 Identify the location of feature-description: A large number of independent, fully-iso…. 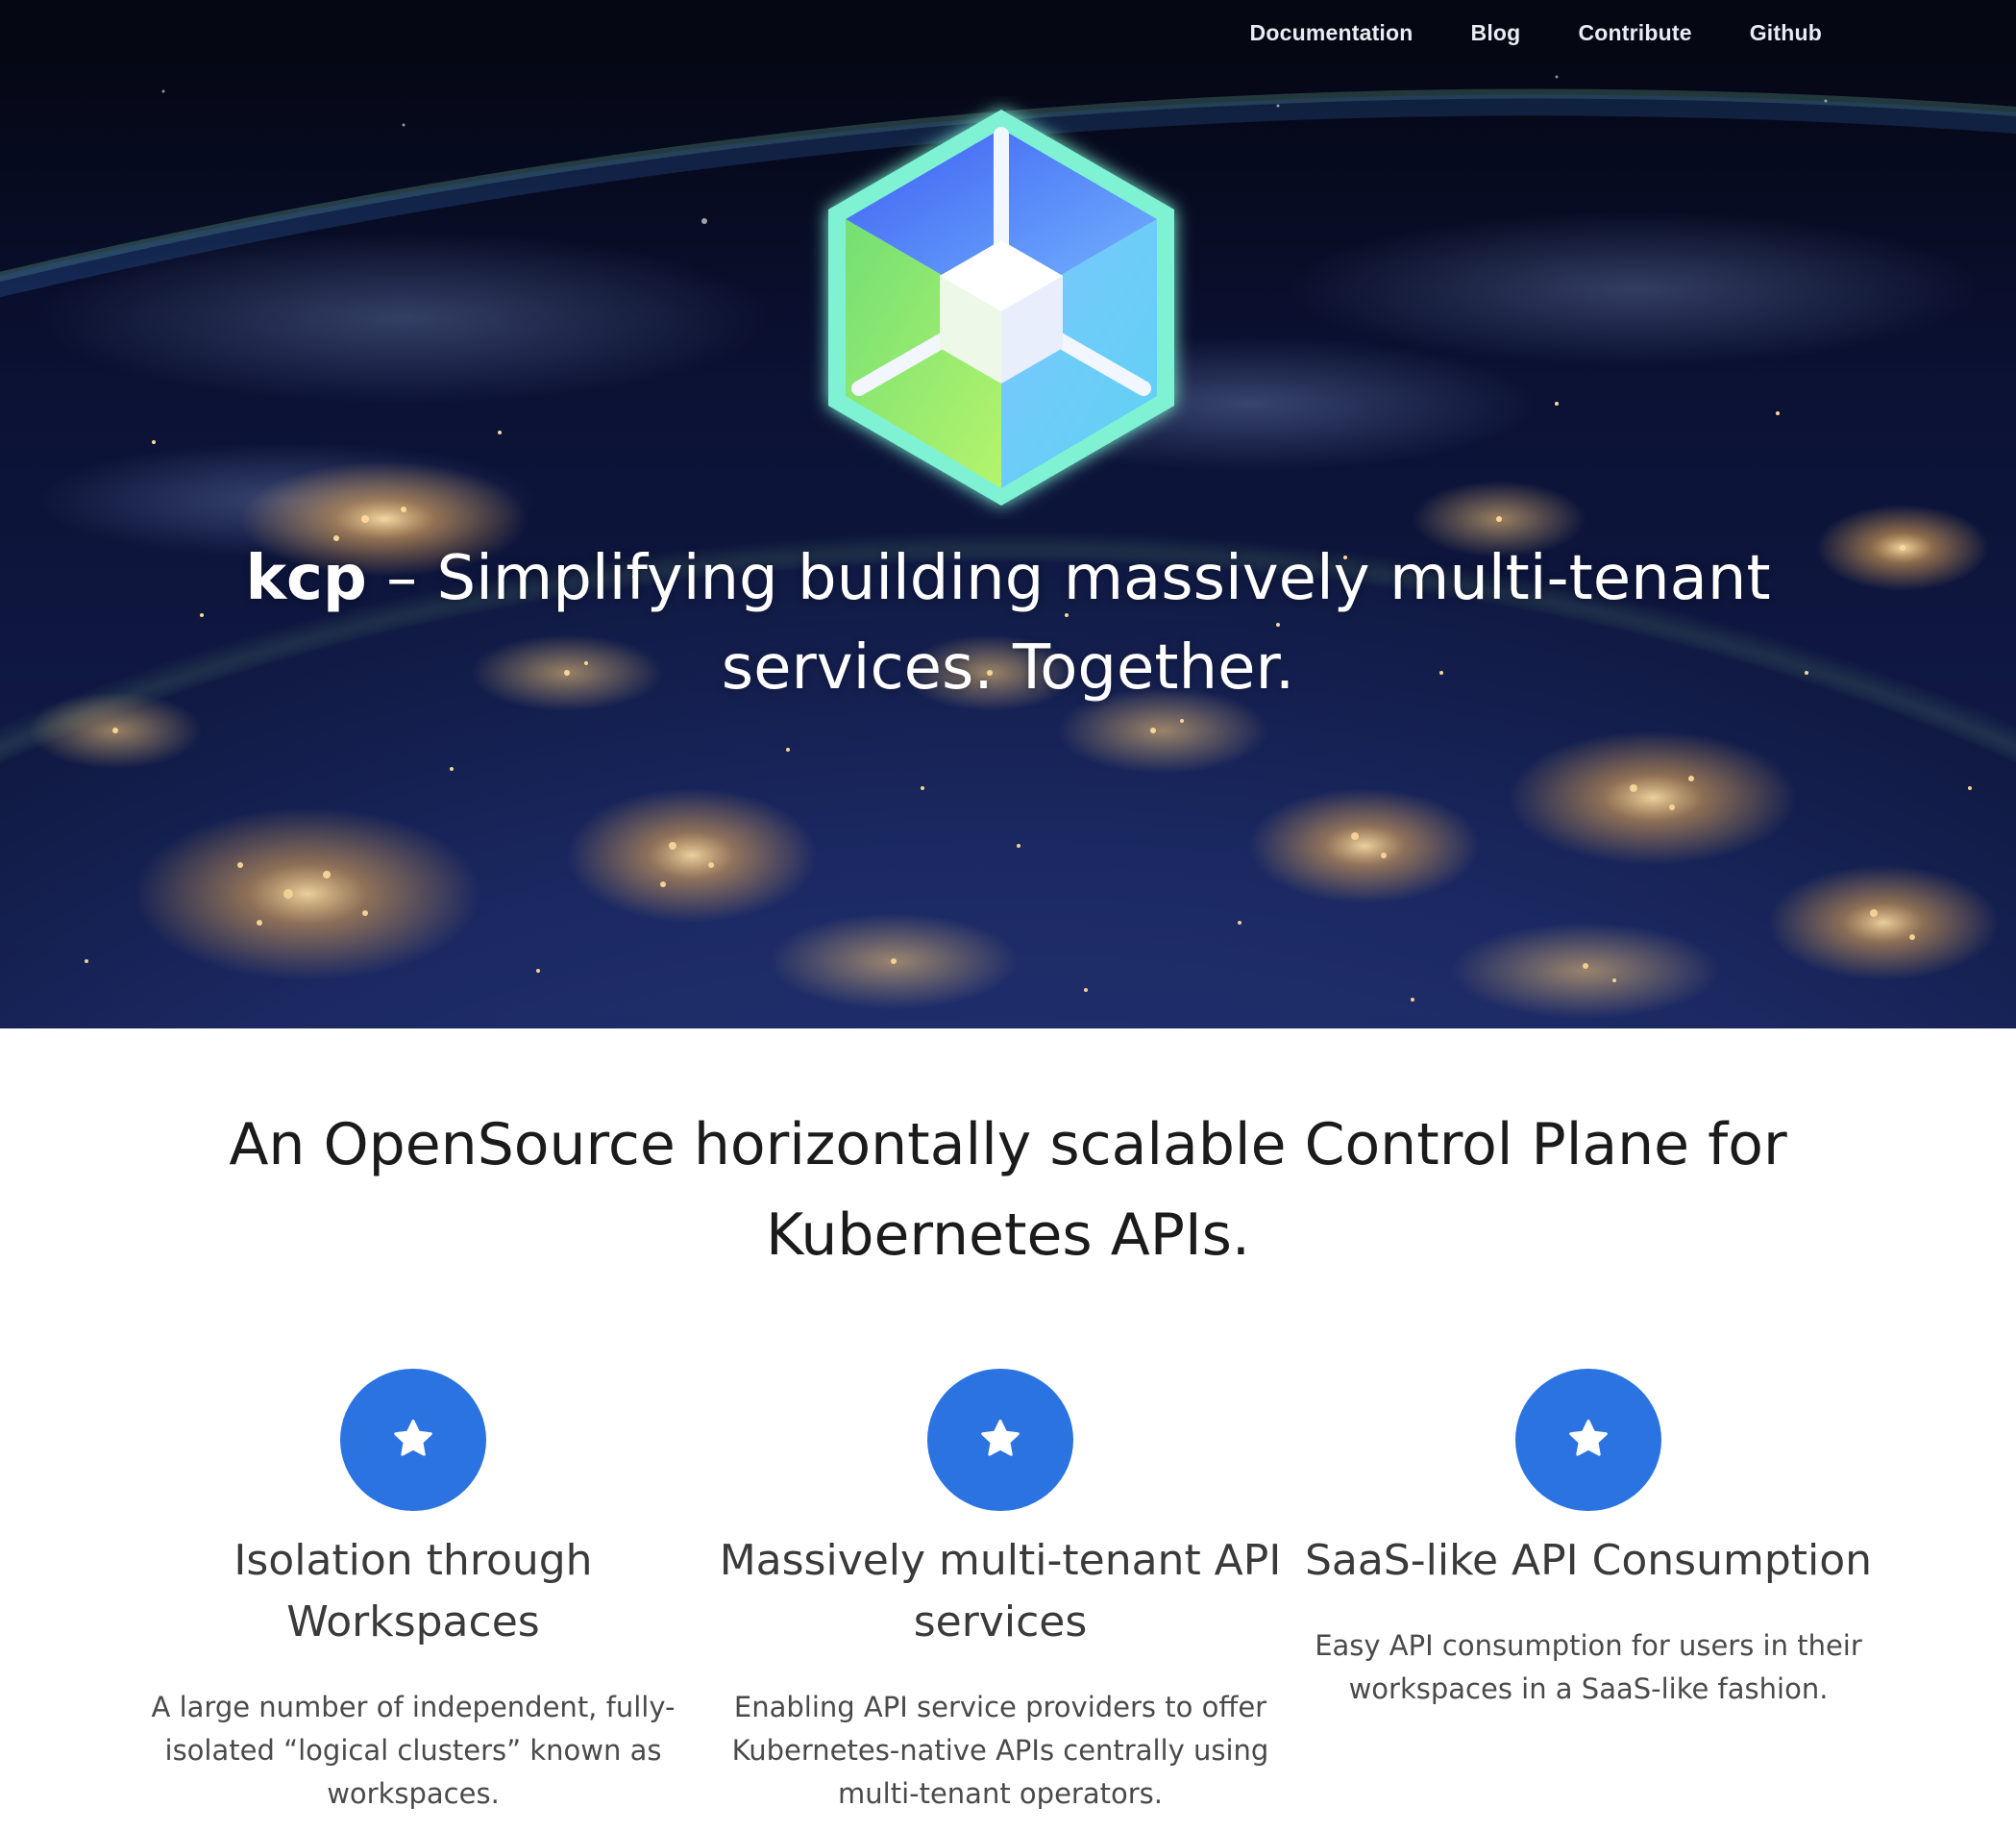
(413, 1750).